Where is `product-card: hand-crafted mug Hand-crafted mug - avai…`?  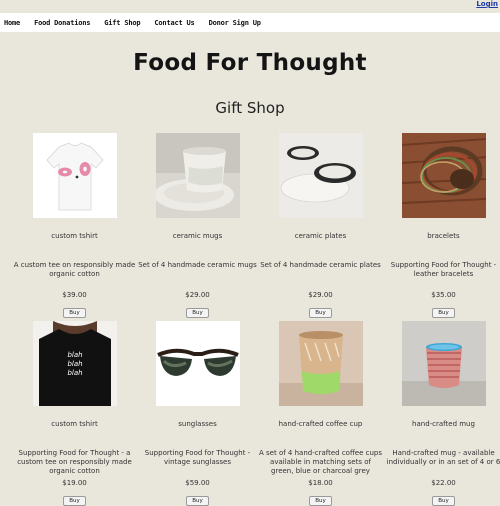 product-card: hand-crafted mug Hand-crafted mug - avai… is located at coordinates (441, 413).